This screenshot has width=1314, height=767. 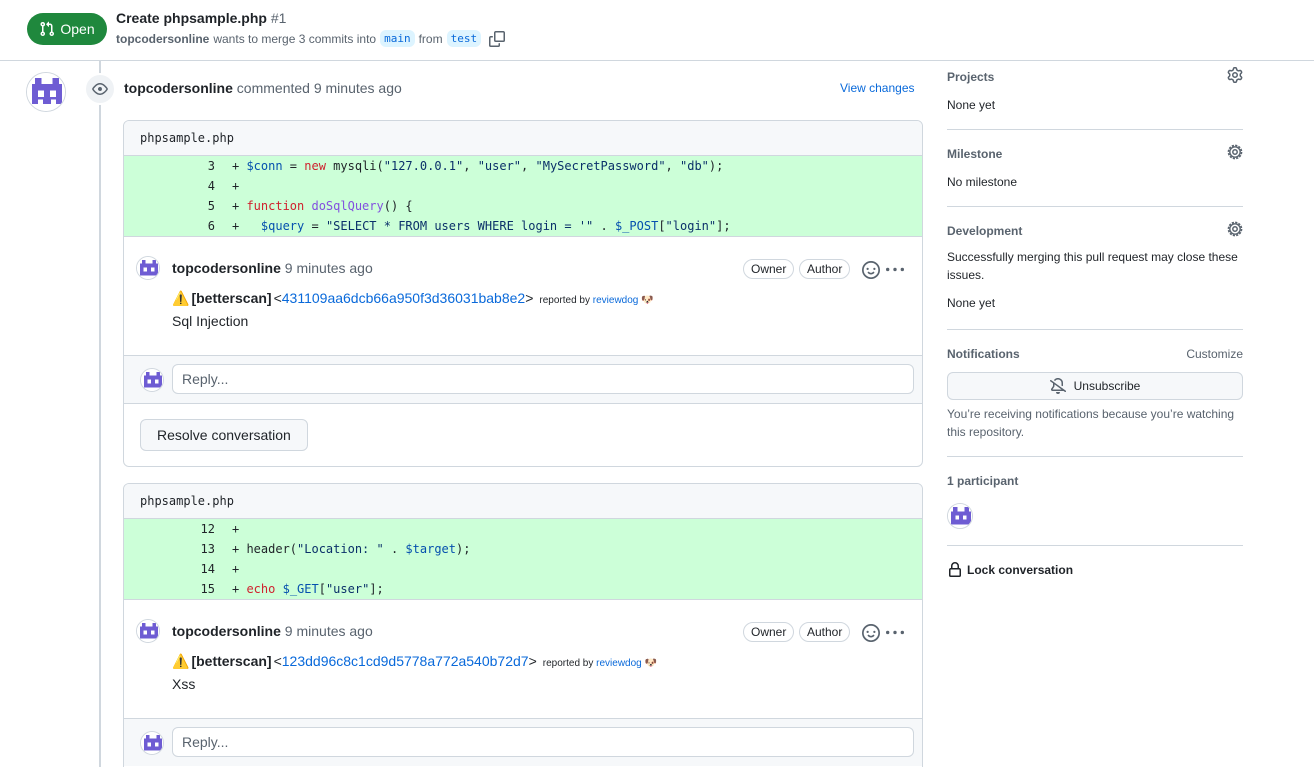 What do you see at coordinates (1095, 90) in the screenshot?
I see `sidebar-projects: Projects None yet` at bounding box center [1095, 90].